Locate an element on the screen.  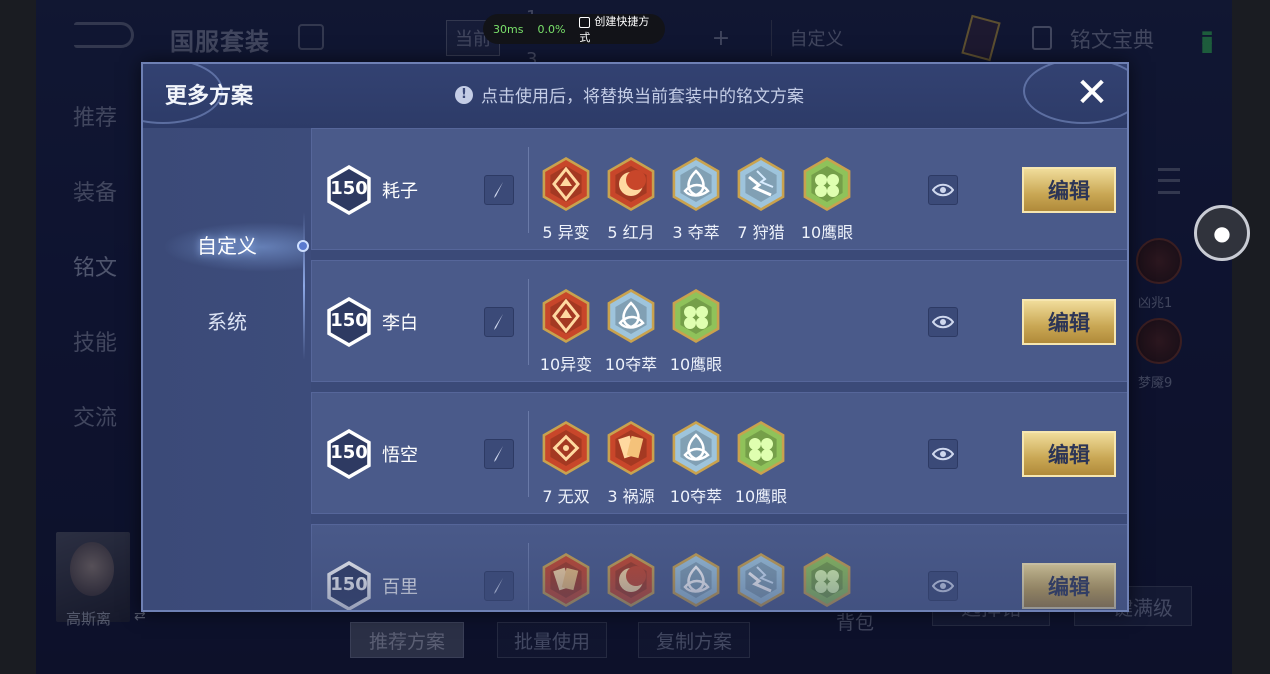
plan-name: 百里 is located at coordinates (400, 587).